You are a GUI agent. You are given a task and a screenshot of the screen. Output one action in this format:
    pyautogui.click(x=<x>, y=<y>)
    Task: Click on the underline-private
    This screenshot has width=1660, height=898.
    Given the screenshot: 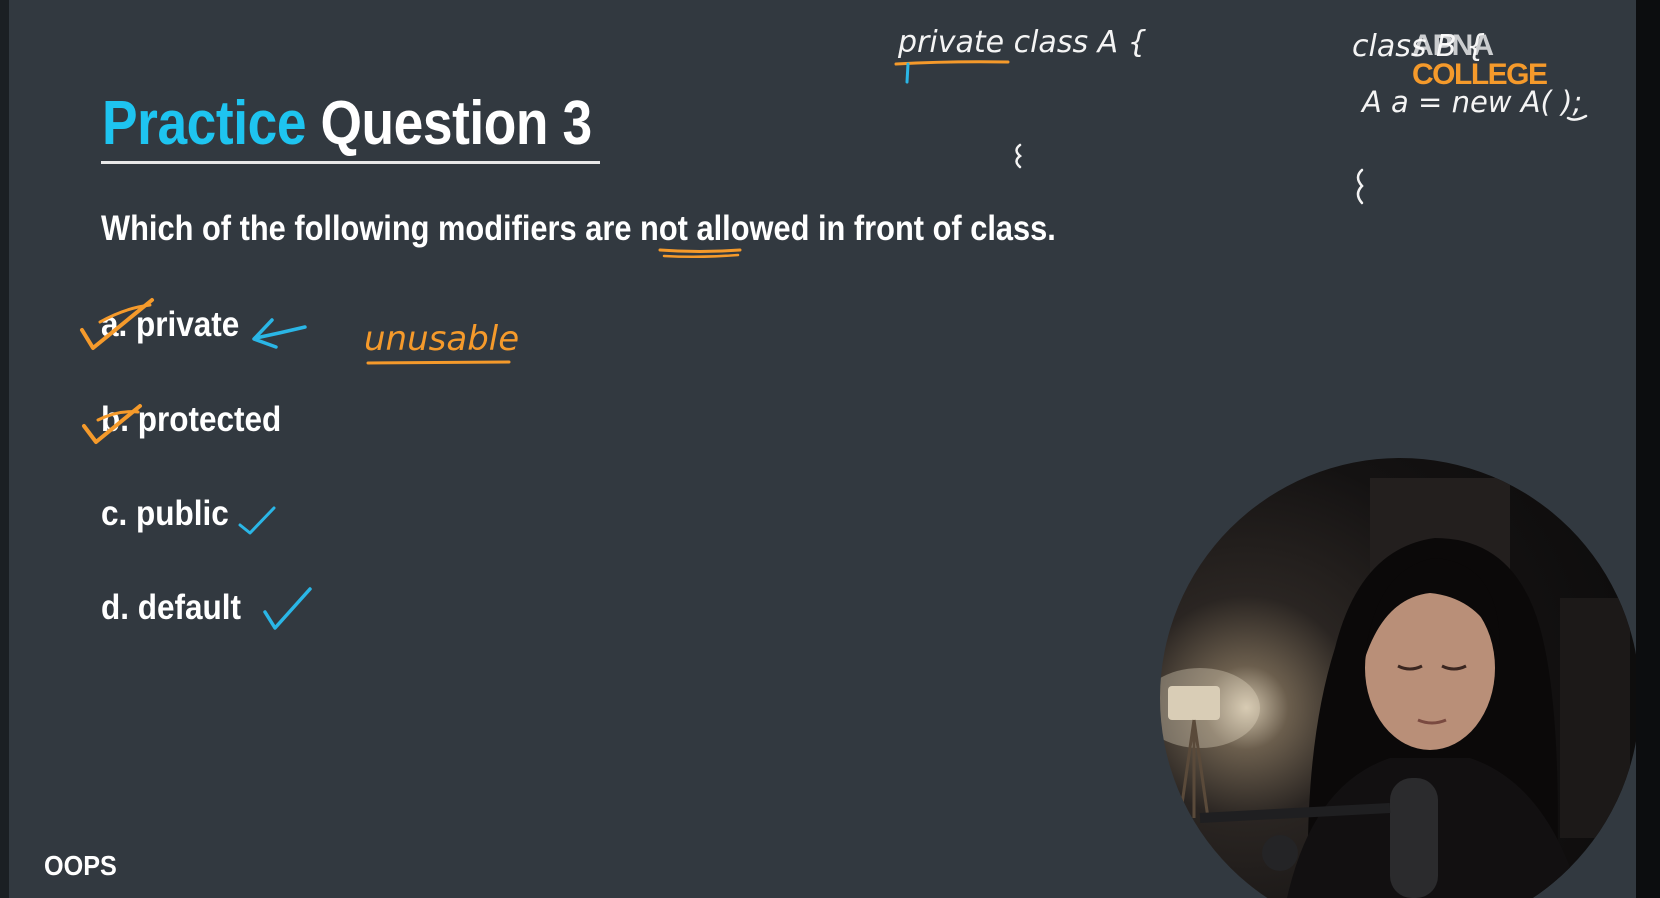 What is the action you would take?
    pyautogui.click(x=952, y=63)
    